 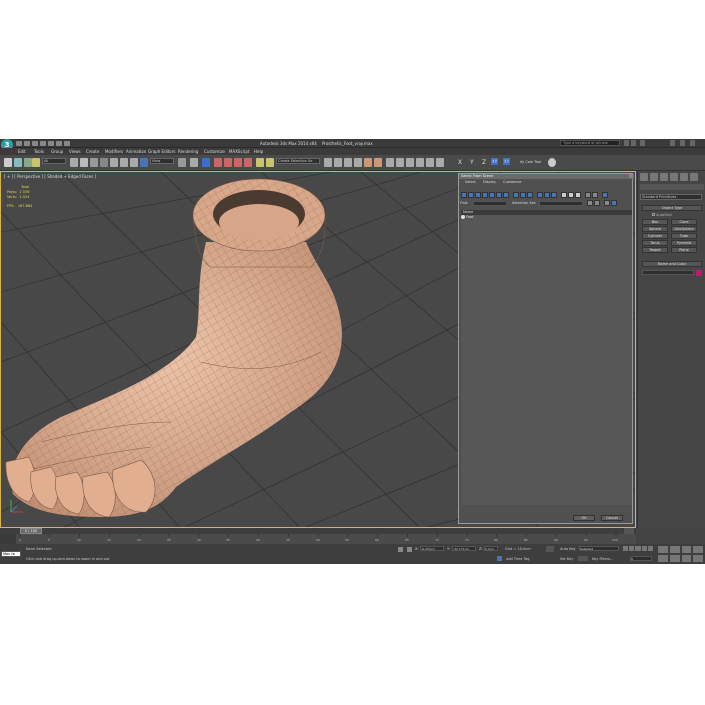 I want to click on mirror-icon, so click(x=270, y=162).